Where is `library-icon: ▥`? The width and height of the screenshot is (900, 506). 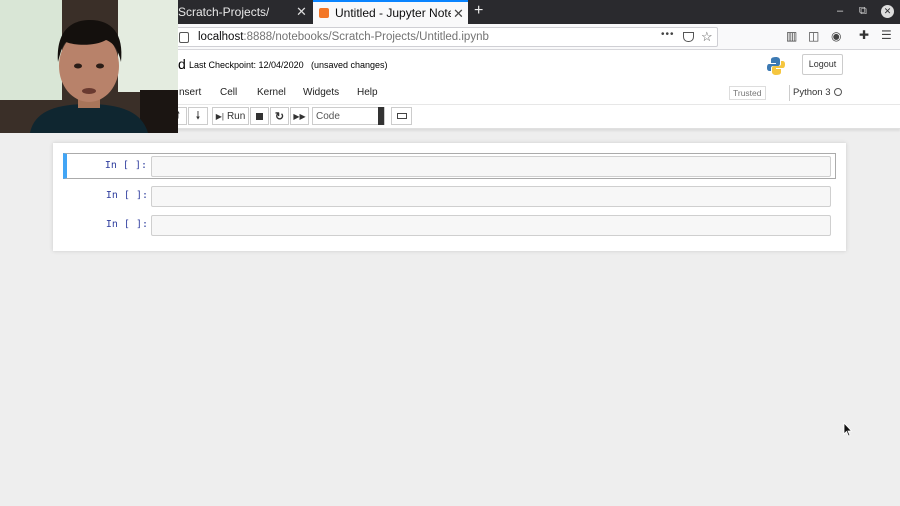 library-icon: ▥ is located at coordinates (791, 36).